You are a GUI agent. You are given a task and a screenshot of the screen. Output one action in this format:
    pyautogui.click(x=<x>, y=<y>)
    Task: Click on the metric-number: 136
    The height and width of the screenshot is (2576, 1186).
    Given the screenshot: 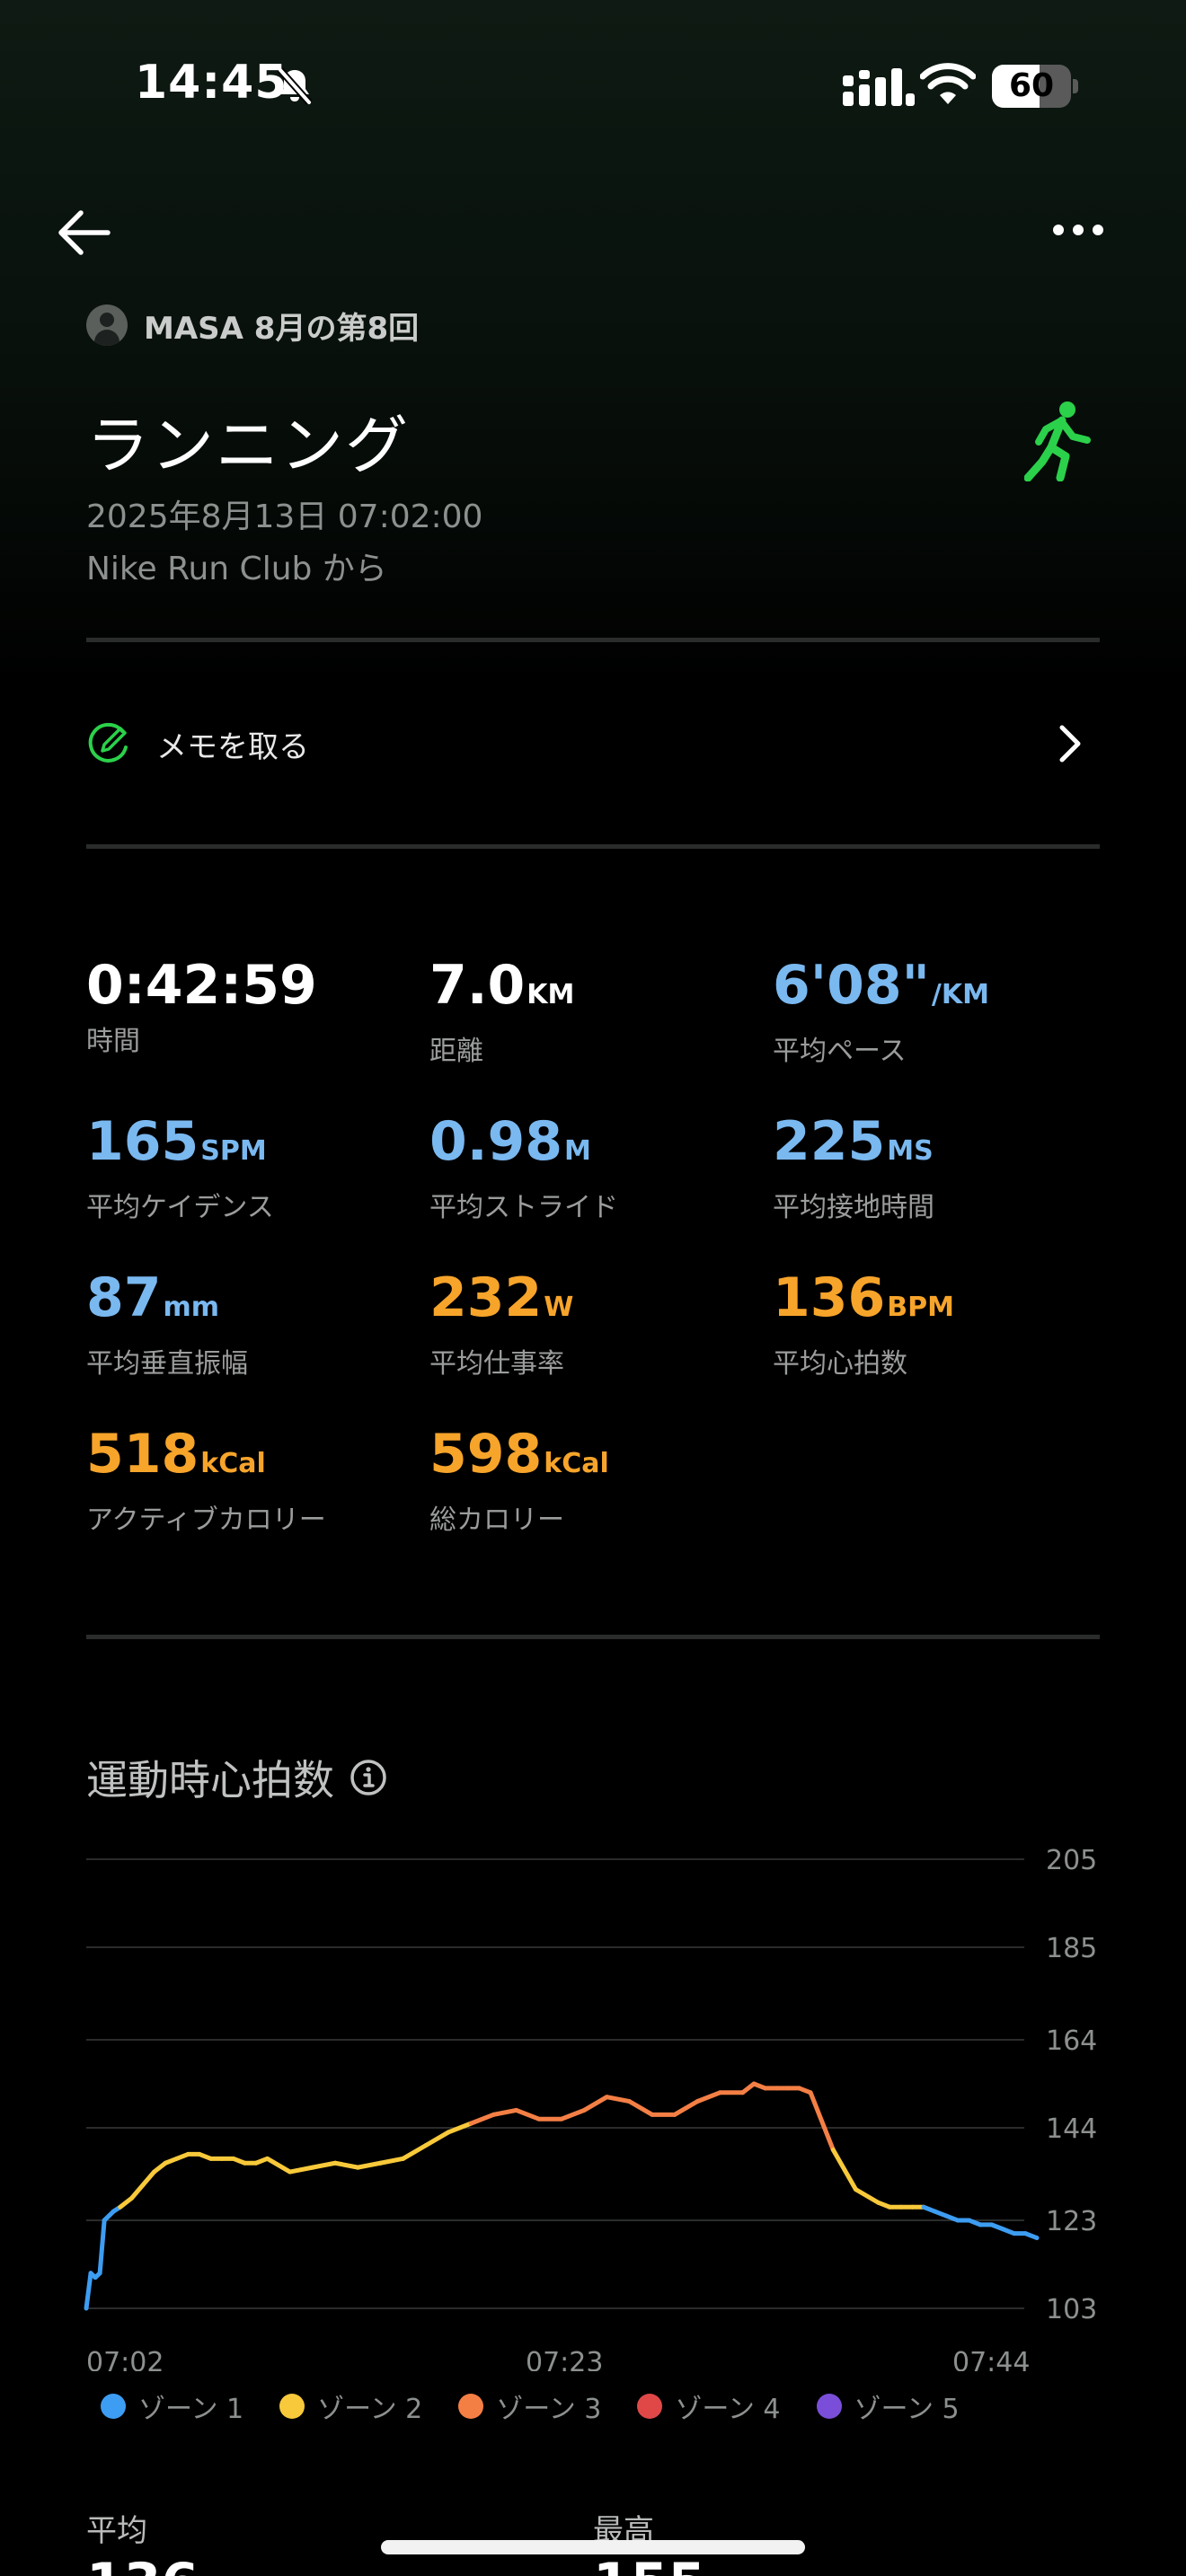 What is the action you would take?
    pyautogui.click(x=829, y=1297)
    